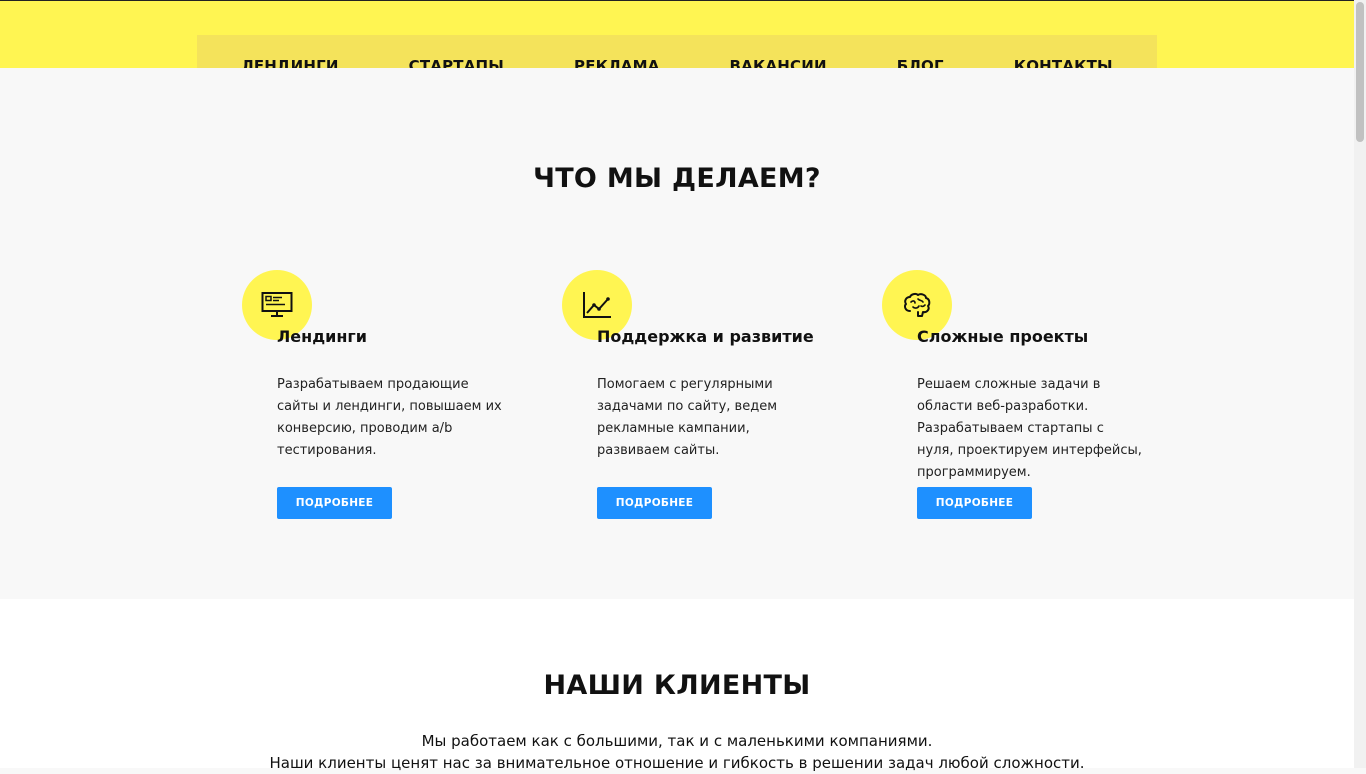 This screenshot has width=1366, height=774. Describe the element at coordinates (1360, 384) in the screenshot. I see `page-scrollbar` at that location.